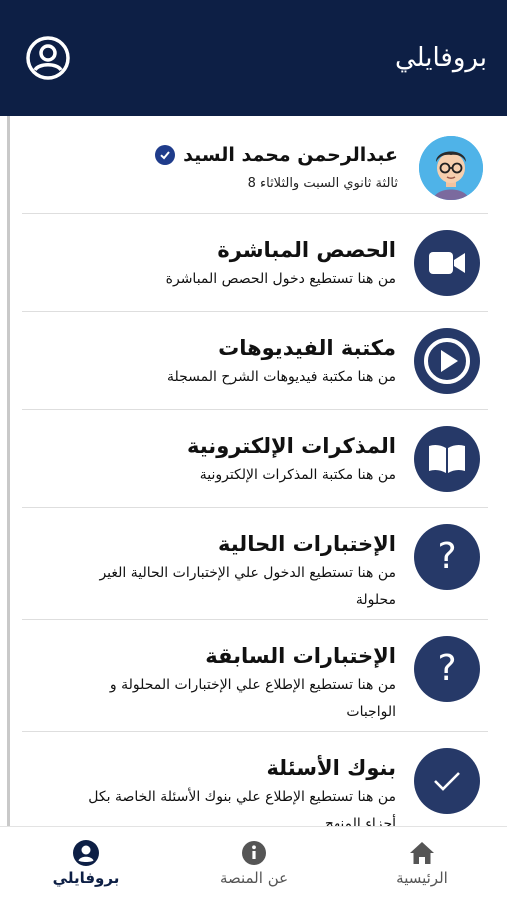 Image resolution: width=507 pixels, height=900 pixels. Describe the element at coordinates (281, 377) in the screenshot. I see `menu-description: من هنا مكتبة فيديوهات الشرح المسجلة` at that location.